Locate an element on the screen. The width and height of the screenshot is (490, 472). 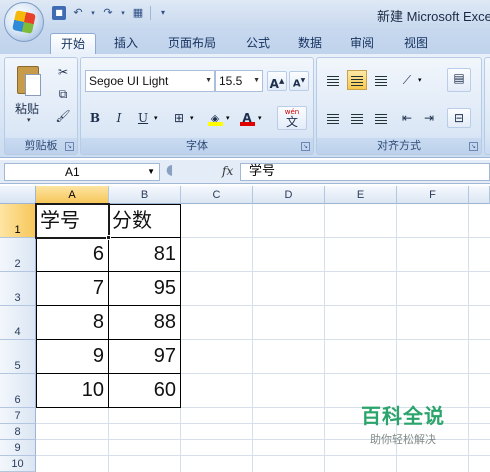
align-bottom-button is located at coordinates (381, 80).